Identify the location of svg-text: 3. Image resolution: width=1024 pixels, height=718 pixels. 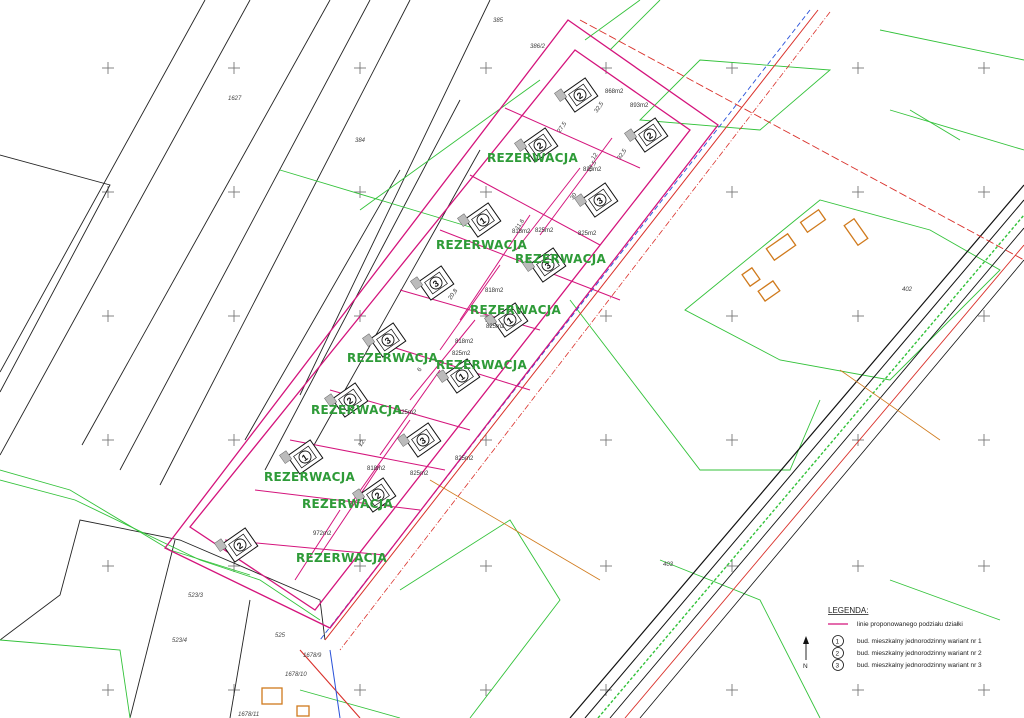
(838, 666).